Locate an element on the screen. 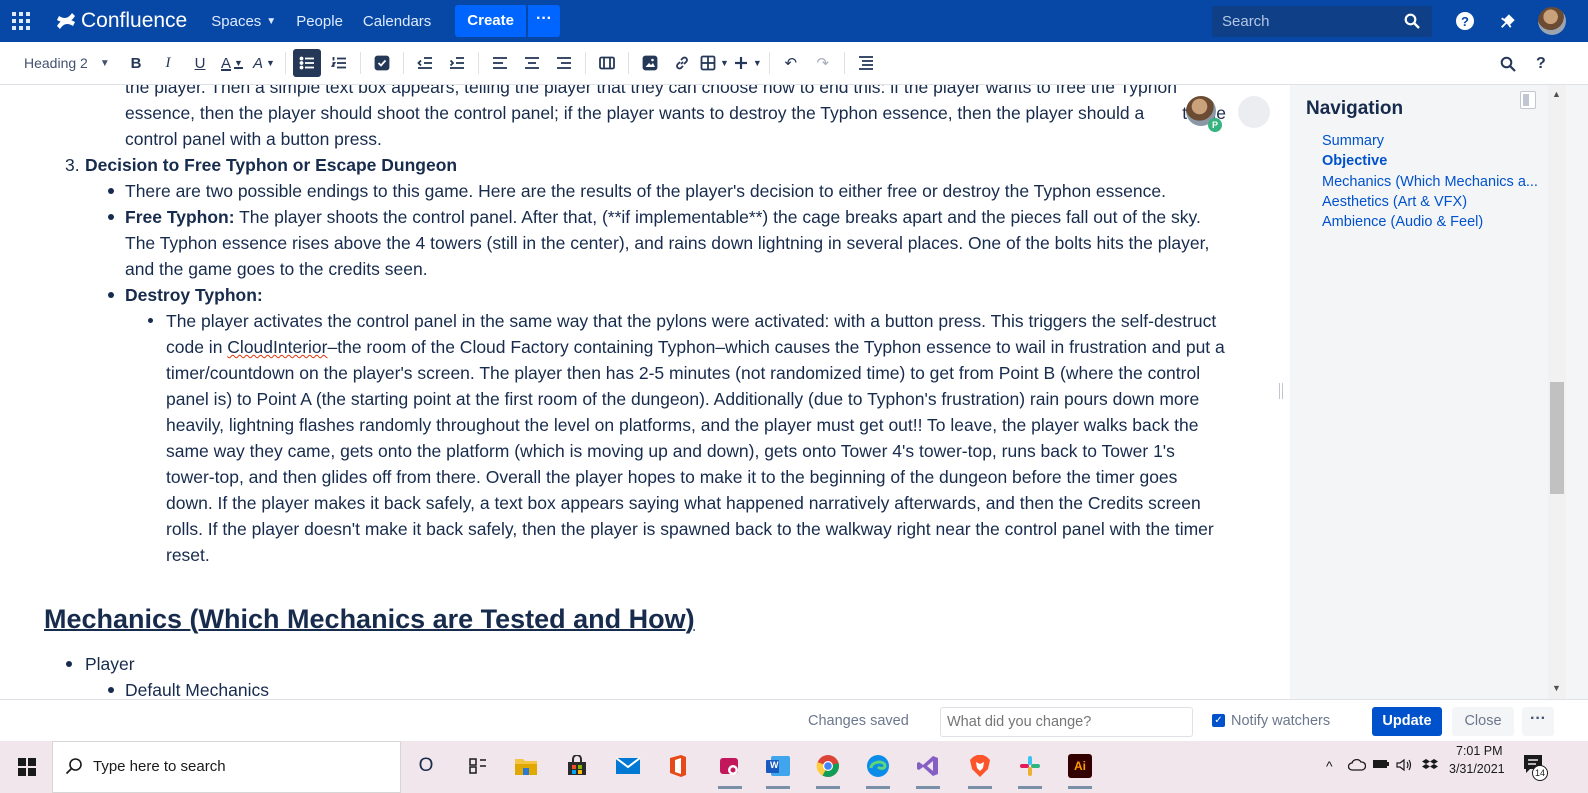  nav-link-objective: Objective is located at coordinates (1354, 161).